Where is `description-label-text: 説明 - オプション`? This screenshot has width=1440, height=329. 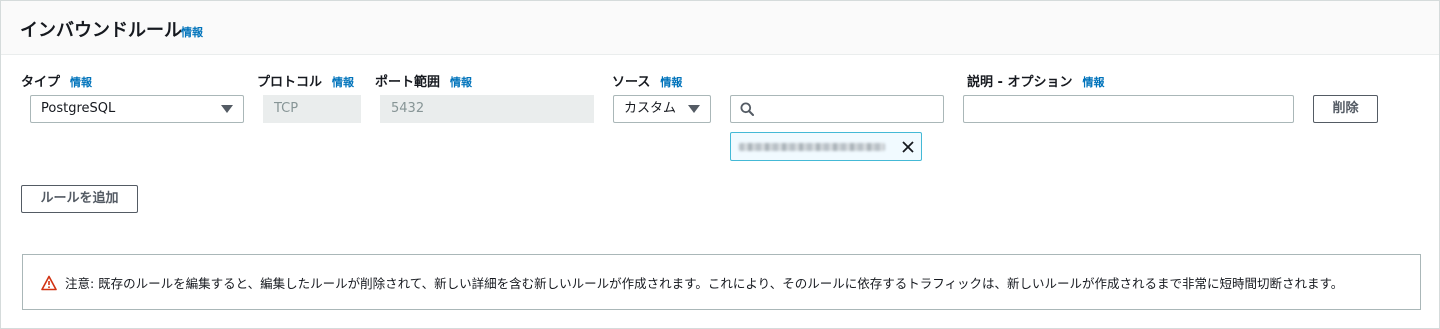 description-label-text: 説明 - オプション is located at coordinates (1020, 82).